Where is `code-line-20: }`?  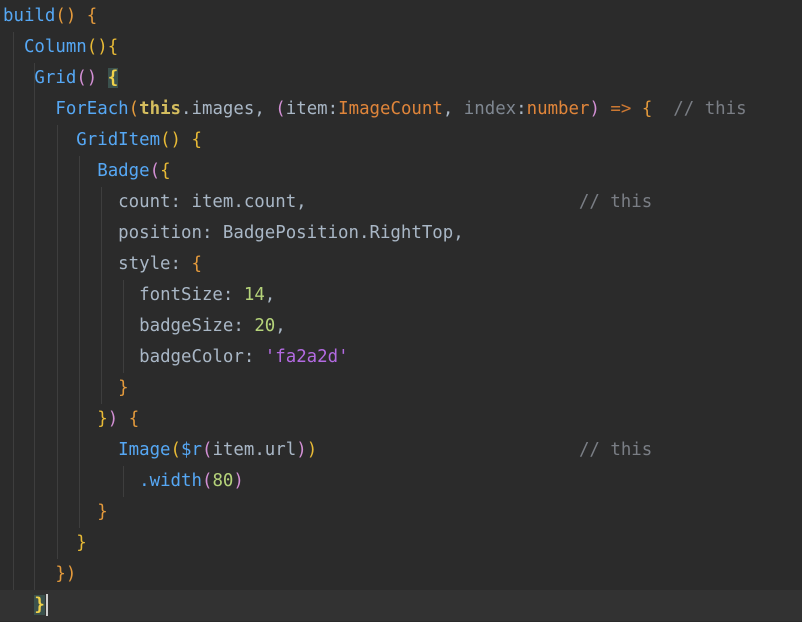 code-line-20: } is located at coordinates (25, 605).